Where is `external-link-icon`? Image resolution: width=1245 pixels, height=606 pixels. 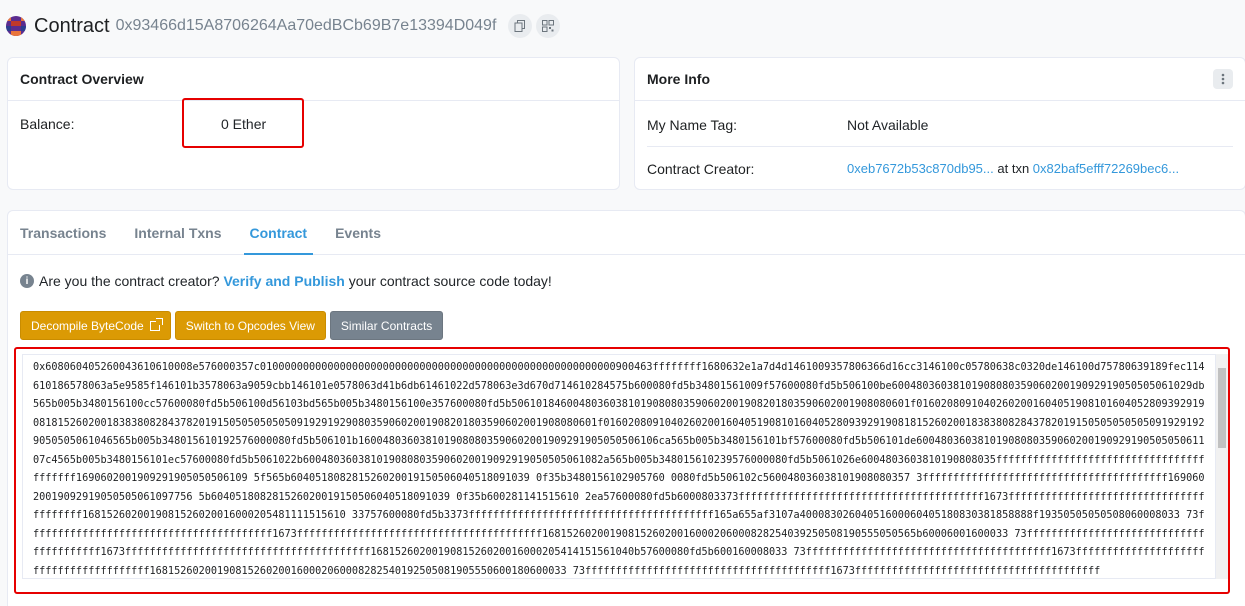 external-link-icon is located at coordinates (156, 324).